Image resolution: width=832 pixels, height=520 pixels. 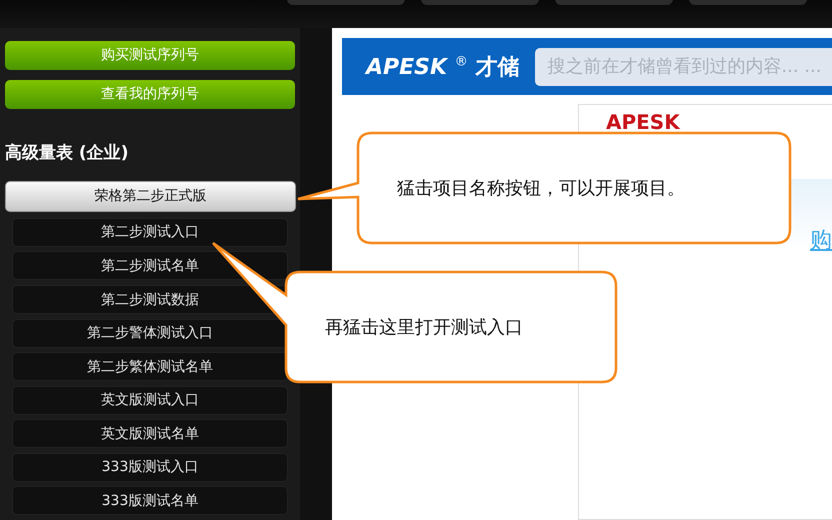 What do you see at coordinates (443, 67) in the screenshot?
I see `logo: APESK $^{®}$ 才储` at bounding box center [443, 67].